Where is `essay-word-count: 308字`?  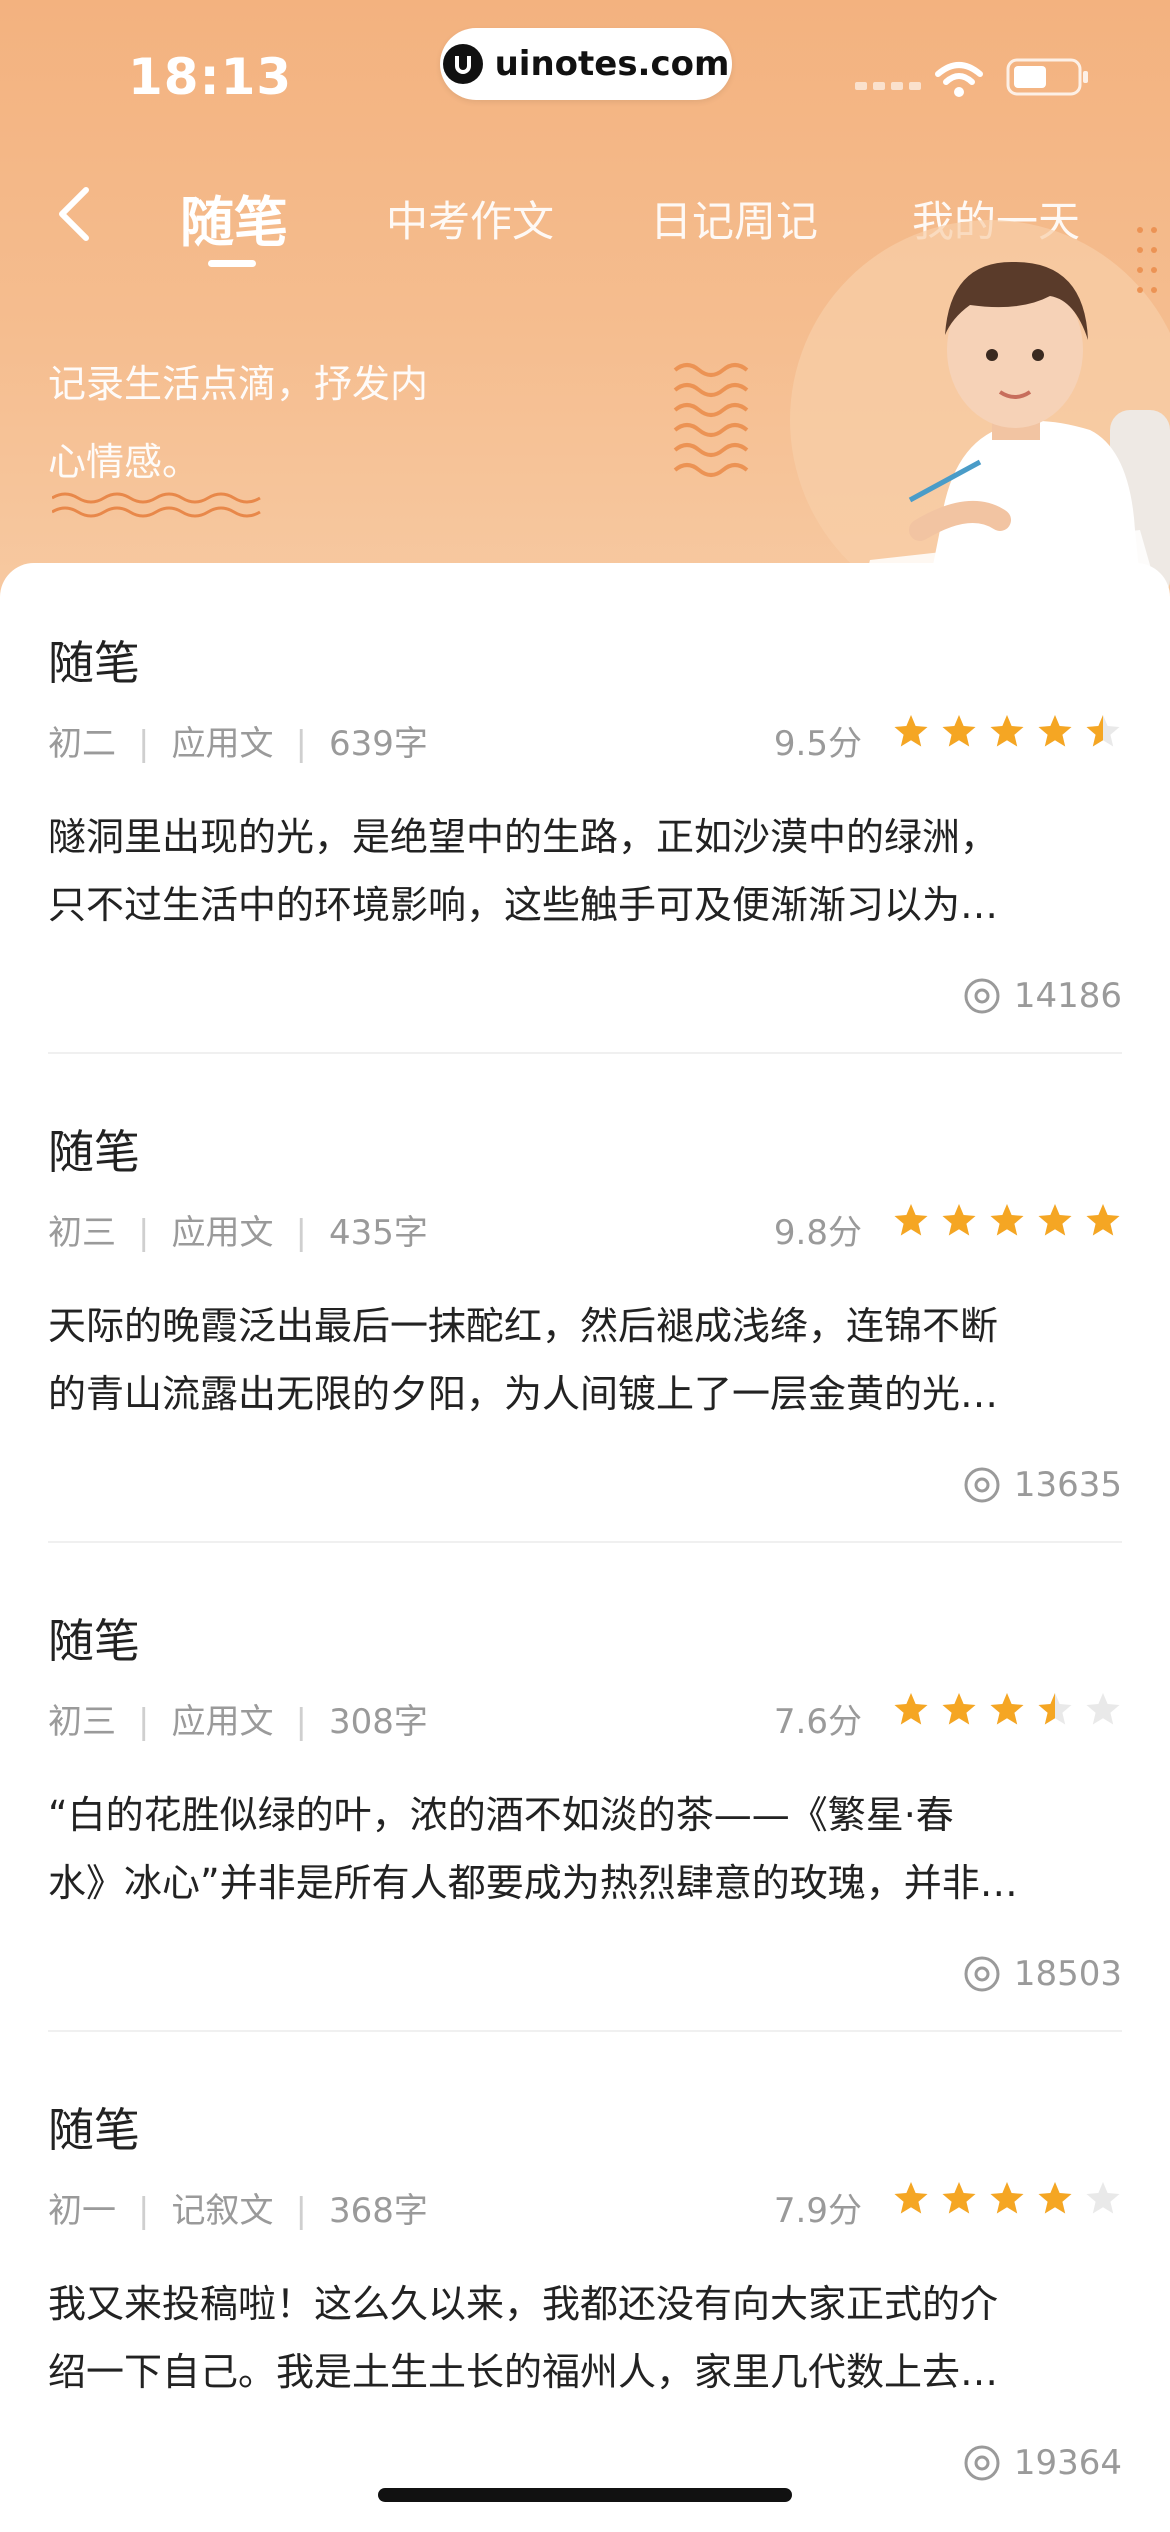 essay-word-count: 308字 is located at coordinates (378, 1722).